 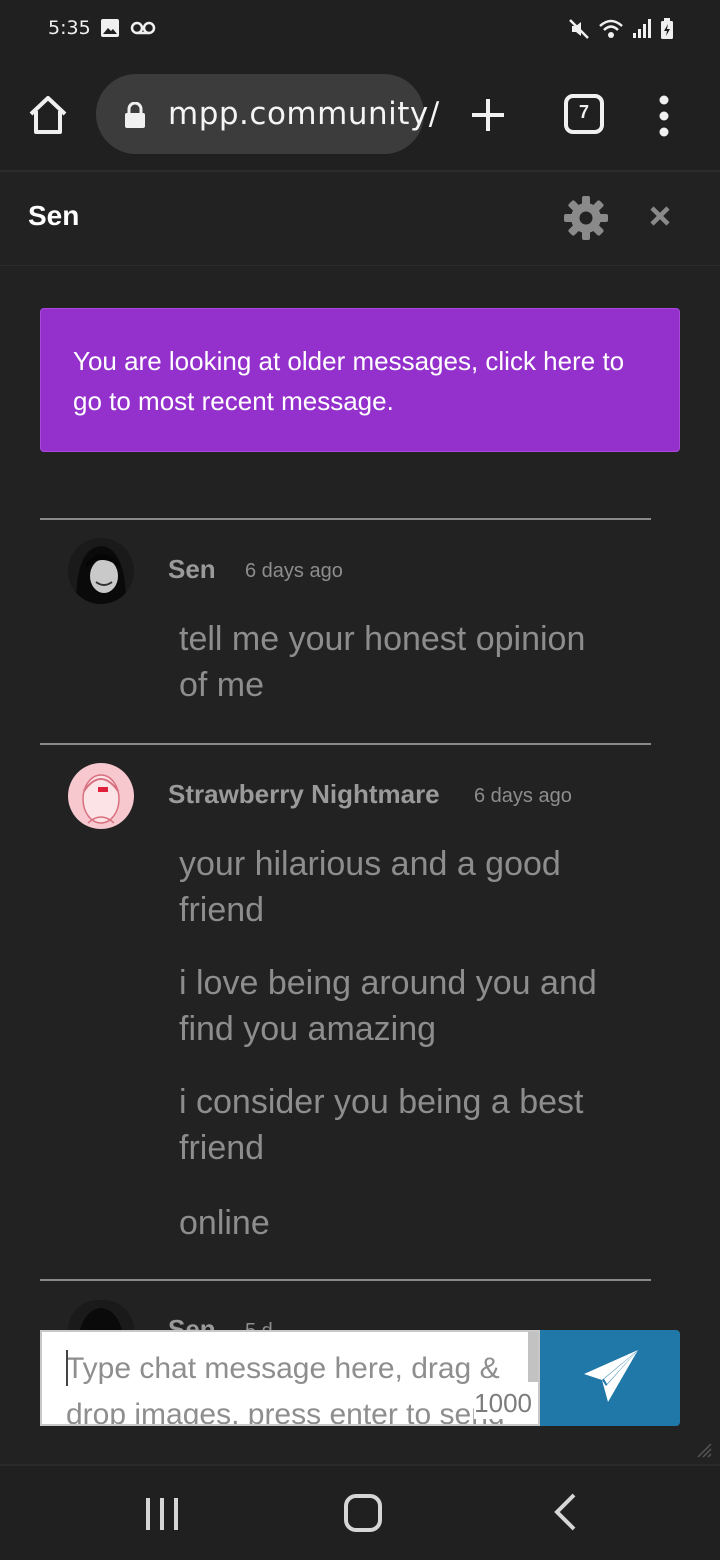 What do you see at coordinates (703, 1449) in the screenshot?
I see `resize-grip-icon` at bounding box center [703, 1449].